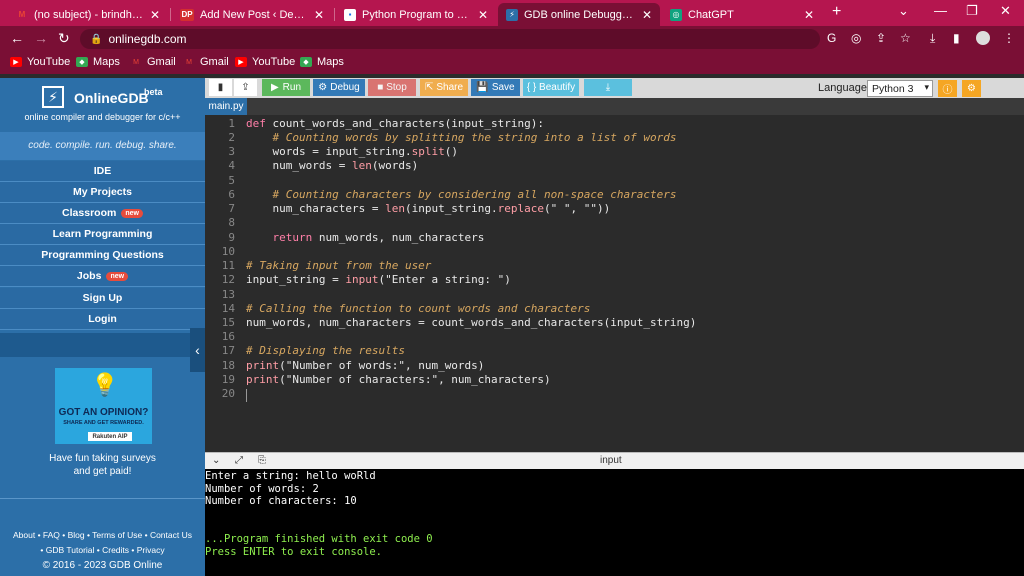 The height and width of the screenshot is (576, 1024). I want to click on tab-title: ChatGPT, so click(711, 14).